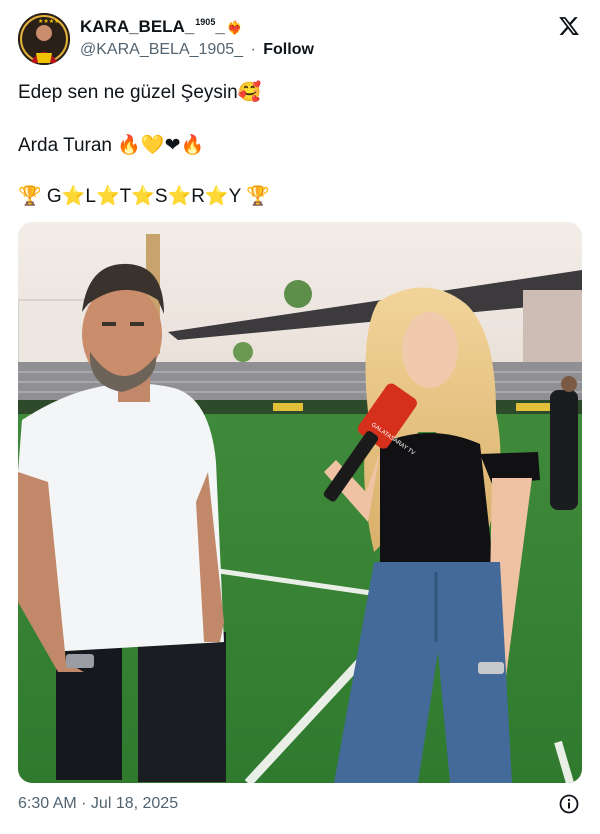  I want to click on display-name: KARA_BELA_ 1905 _ ❤️‍🔥, so click(161, 27).